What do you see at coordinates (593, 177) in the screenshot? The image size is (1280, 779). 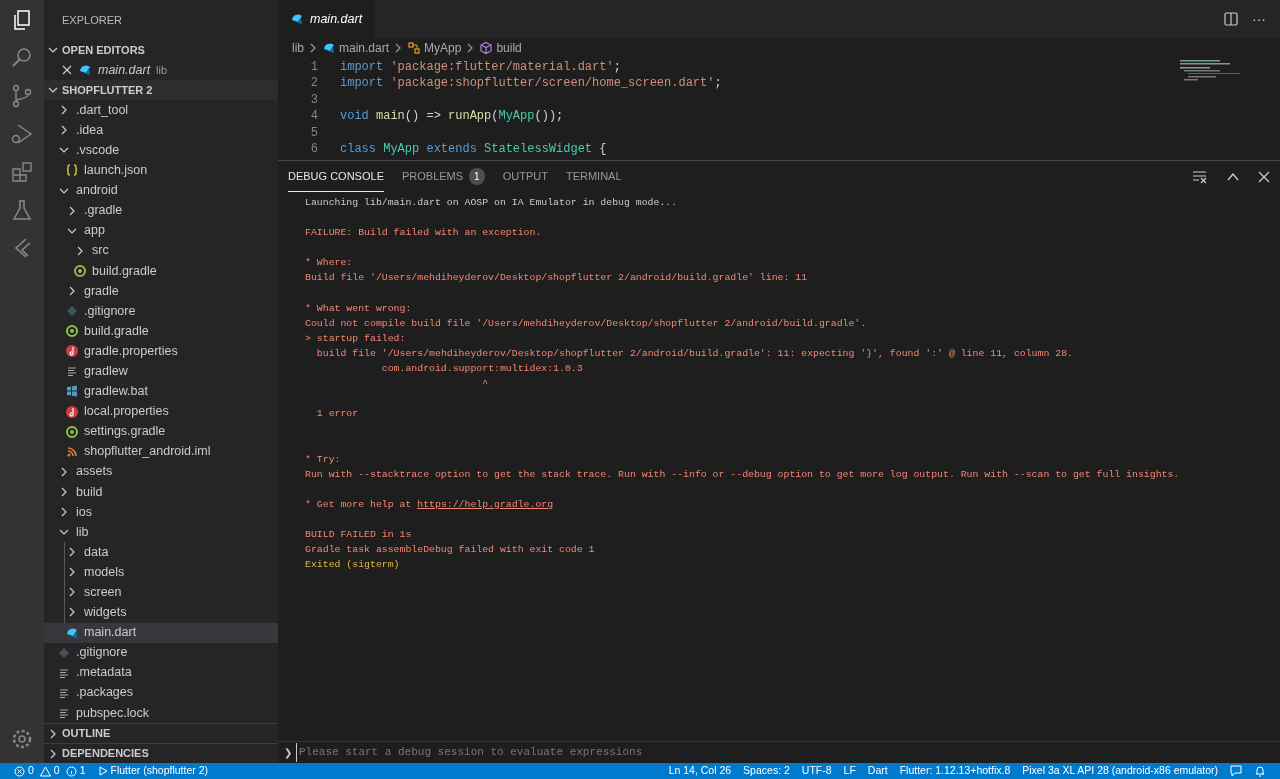 I see `panel-tab: TERMINAL` at bounding box center [593, 177].